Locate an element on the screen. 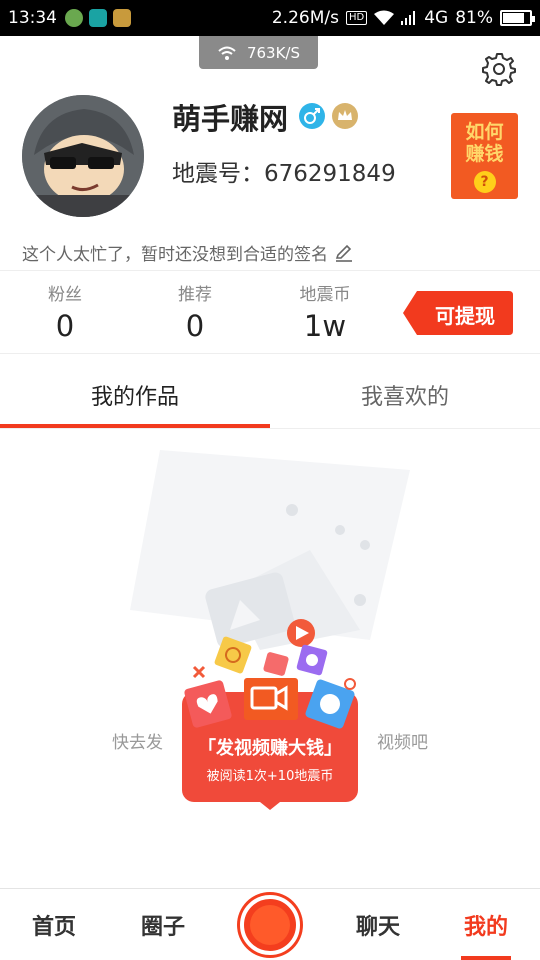 The height and width of the screenshot is (960, 540). stat-fans-label: 粉丝 is located at coordinates (65, 295).